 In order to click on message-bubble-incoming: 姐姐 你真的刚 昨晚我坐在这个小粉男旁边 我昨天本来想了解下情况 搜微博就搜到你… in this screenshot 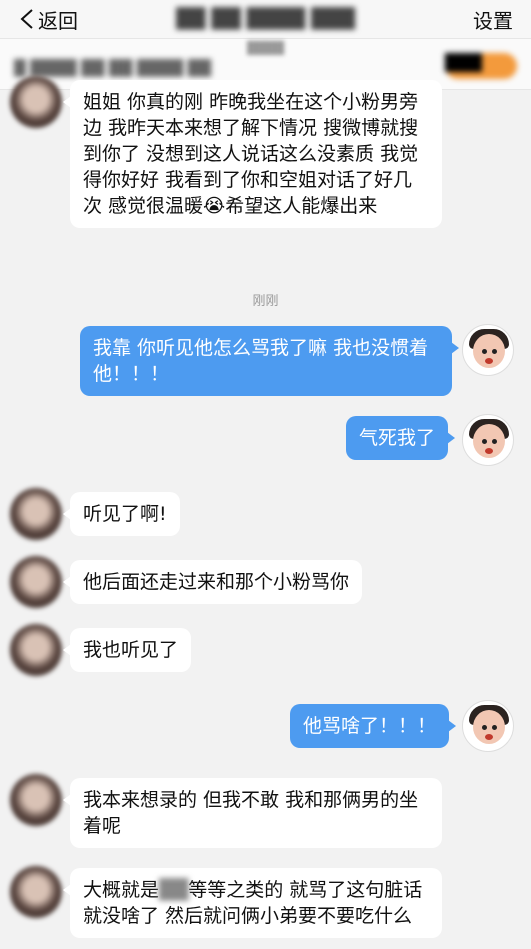, I will do `click(252, 154)`.